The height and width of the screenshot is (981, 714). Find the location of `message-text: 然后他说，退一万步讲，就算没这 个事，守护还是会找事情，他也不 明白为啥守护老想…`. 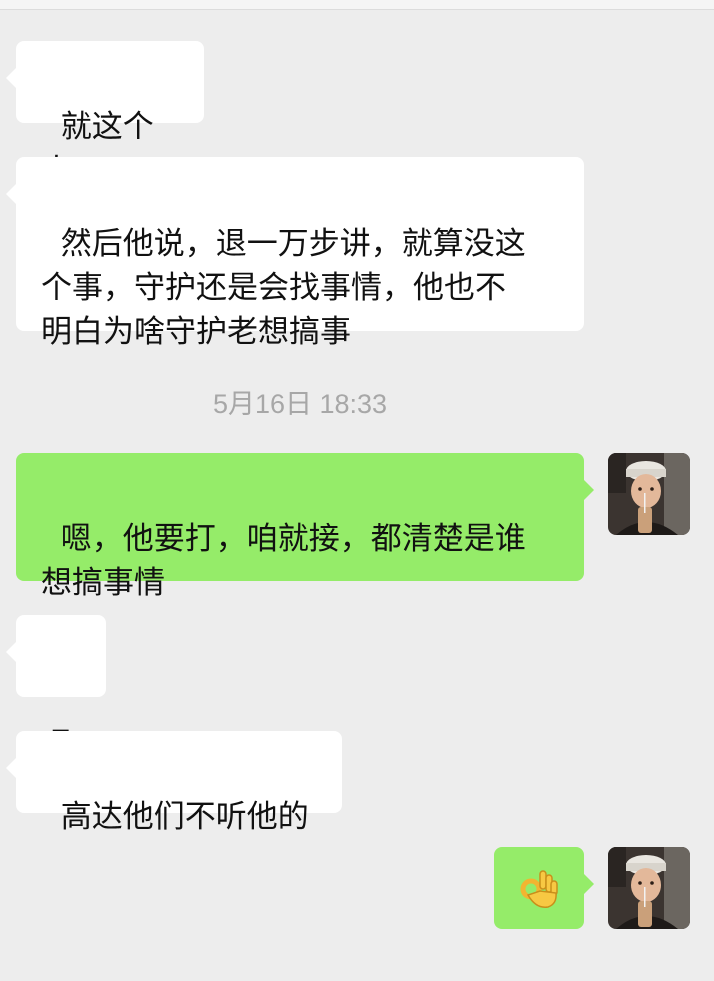

message-text: 然后他说，退一万步讲，就算没这 个事，守护还是会找事情，他也不 明白为啥守护老想… is located at coordinates (283, 288).